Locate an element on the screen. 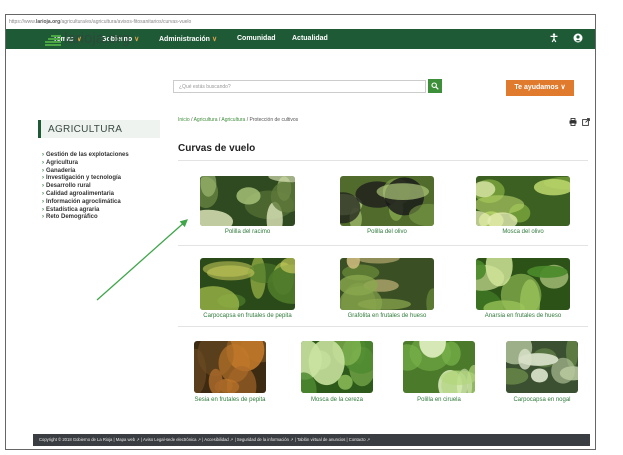 Image resolution: width=623 pixels, height=455 pixels. help-button-label: Te ayudamos is located at coordinates (536, 87).